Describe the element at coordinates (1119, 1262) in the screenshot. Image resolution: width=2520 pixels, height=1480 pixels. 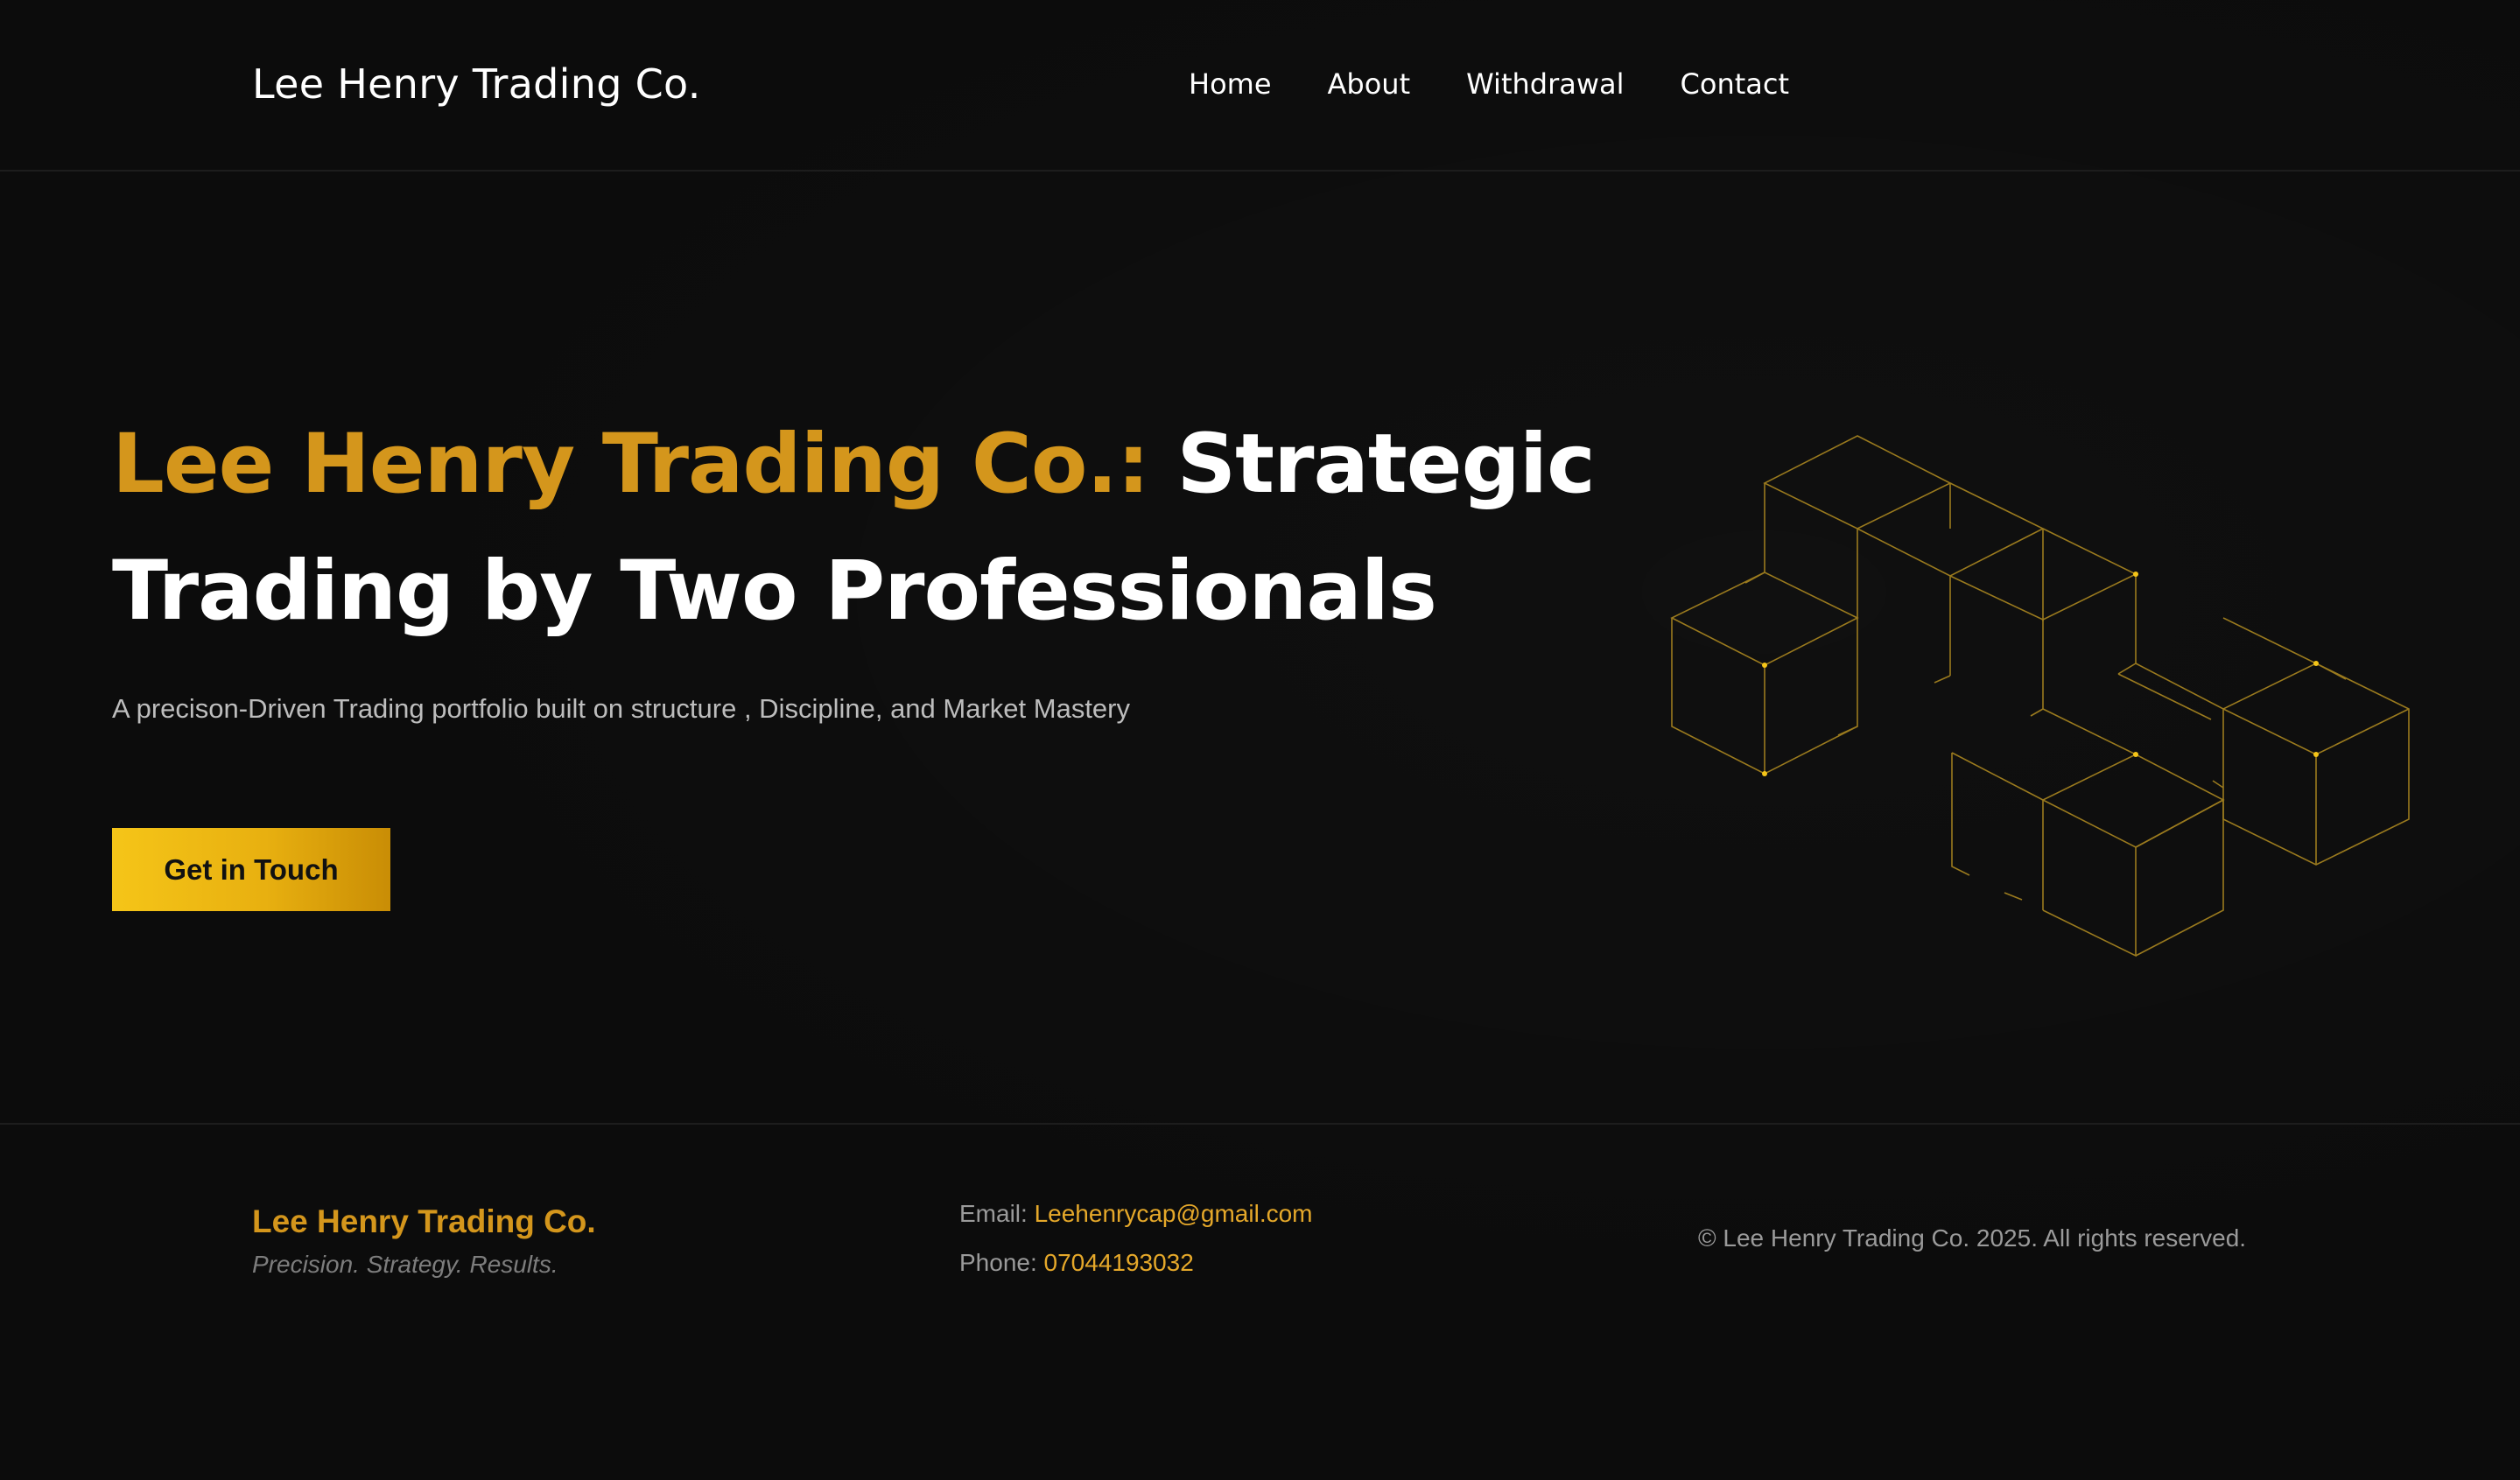
I see `phone-link: 07044193032` at that location.